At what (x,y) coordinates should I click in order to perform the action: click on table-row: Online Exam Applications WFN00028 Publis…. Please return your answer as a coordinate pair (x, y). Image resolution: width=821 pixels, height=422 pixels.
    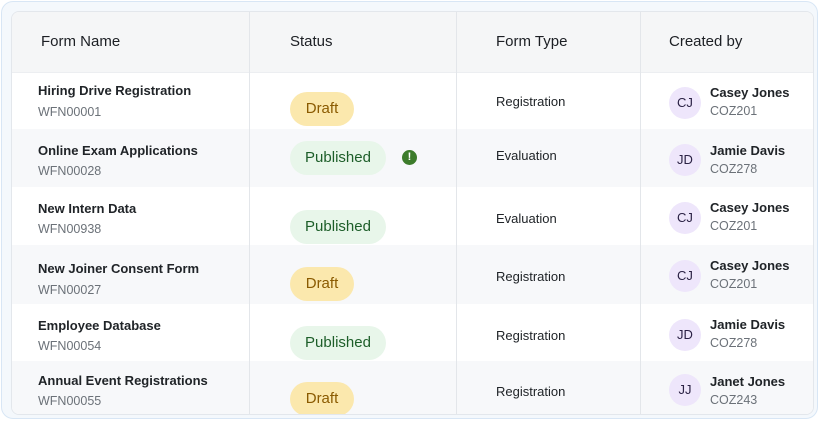
    Looking at the image, I should click on (412, 158).